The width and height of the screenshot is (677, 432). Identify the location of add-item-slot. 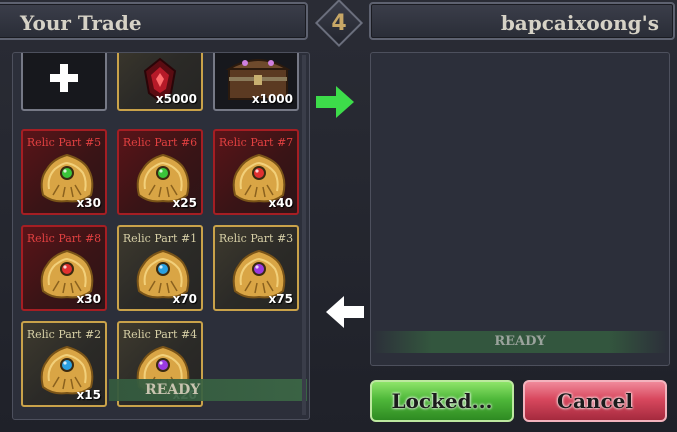
(64, 82).